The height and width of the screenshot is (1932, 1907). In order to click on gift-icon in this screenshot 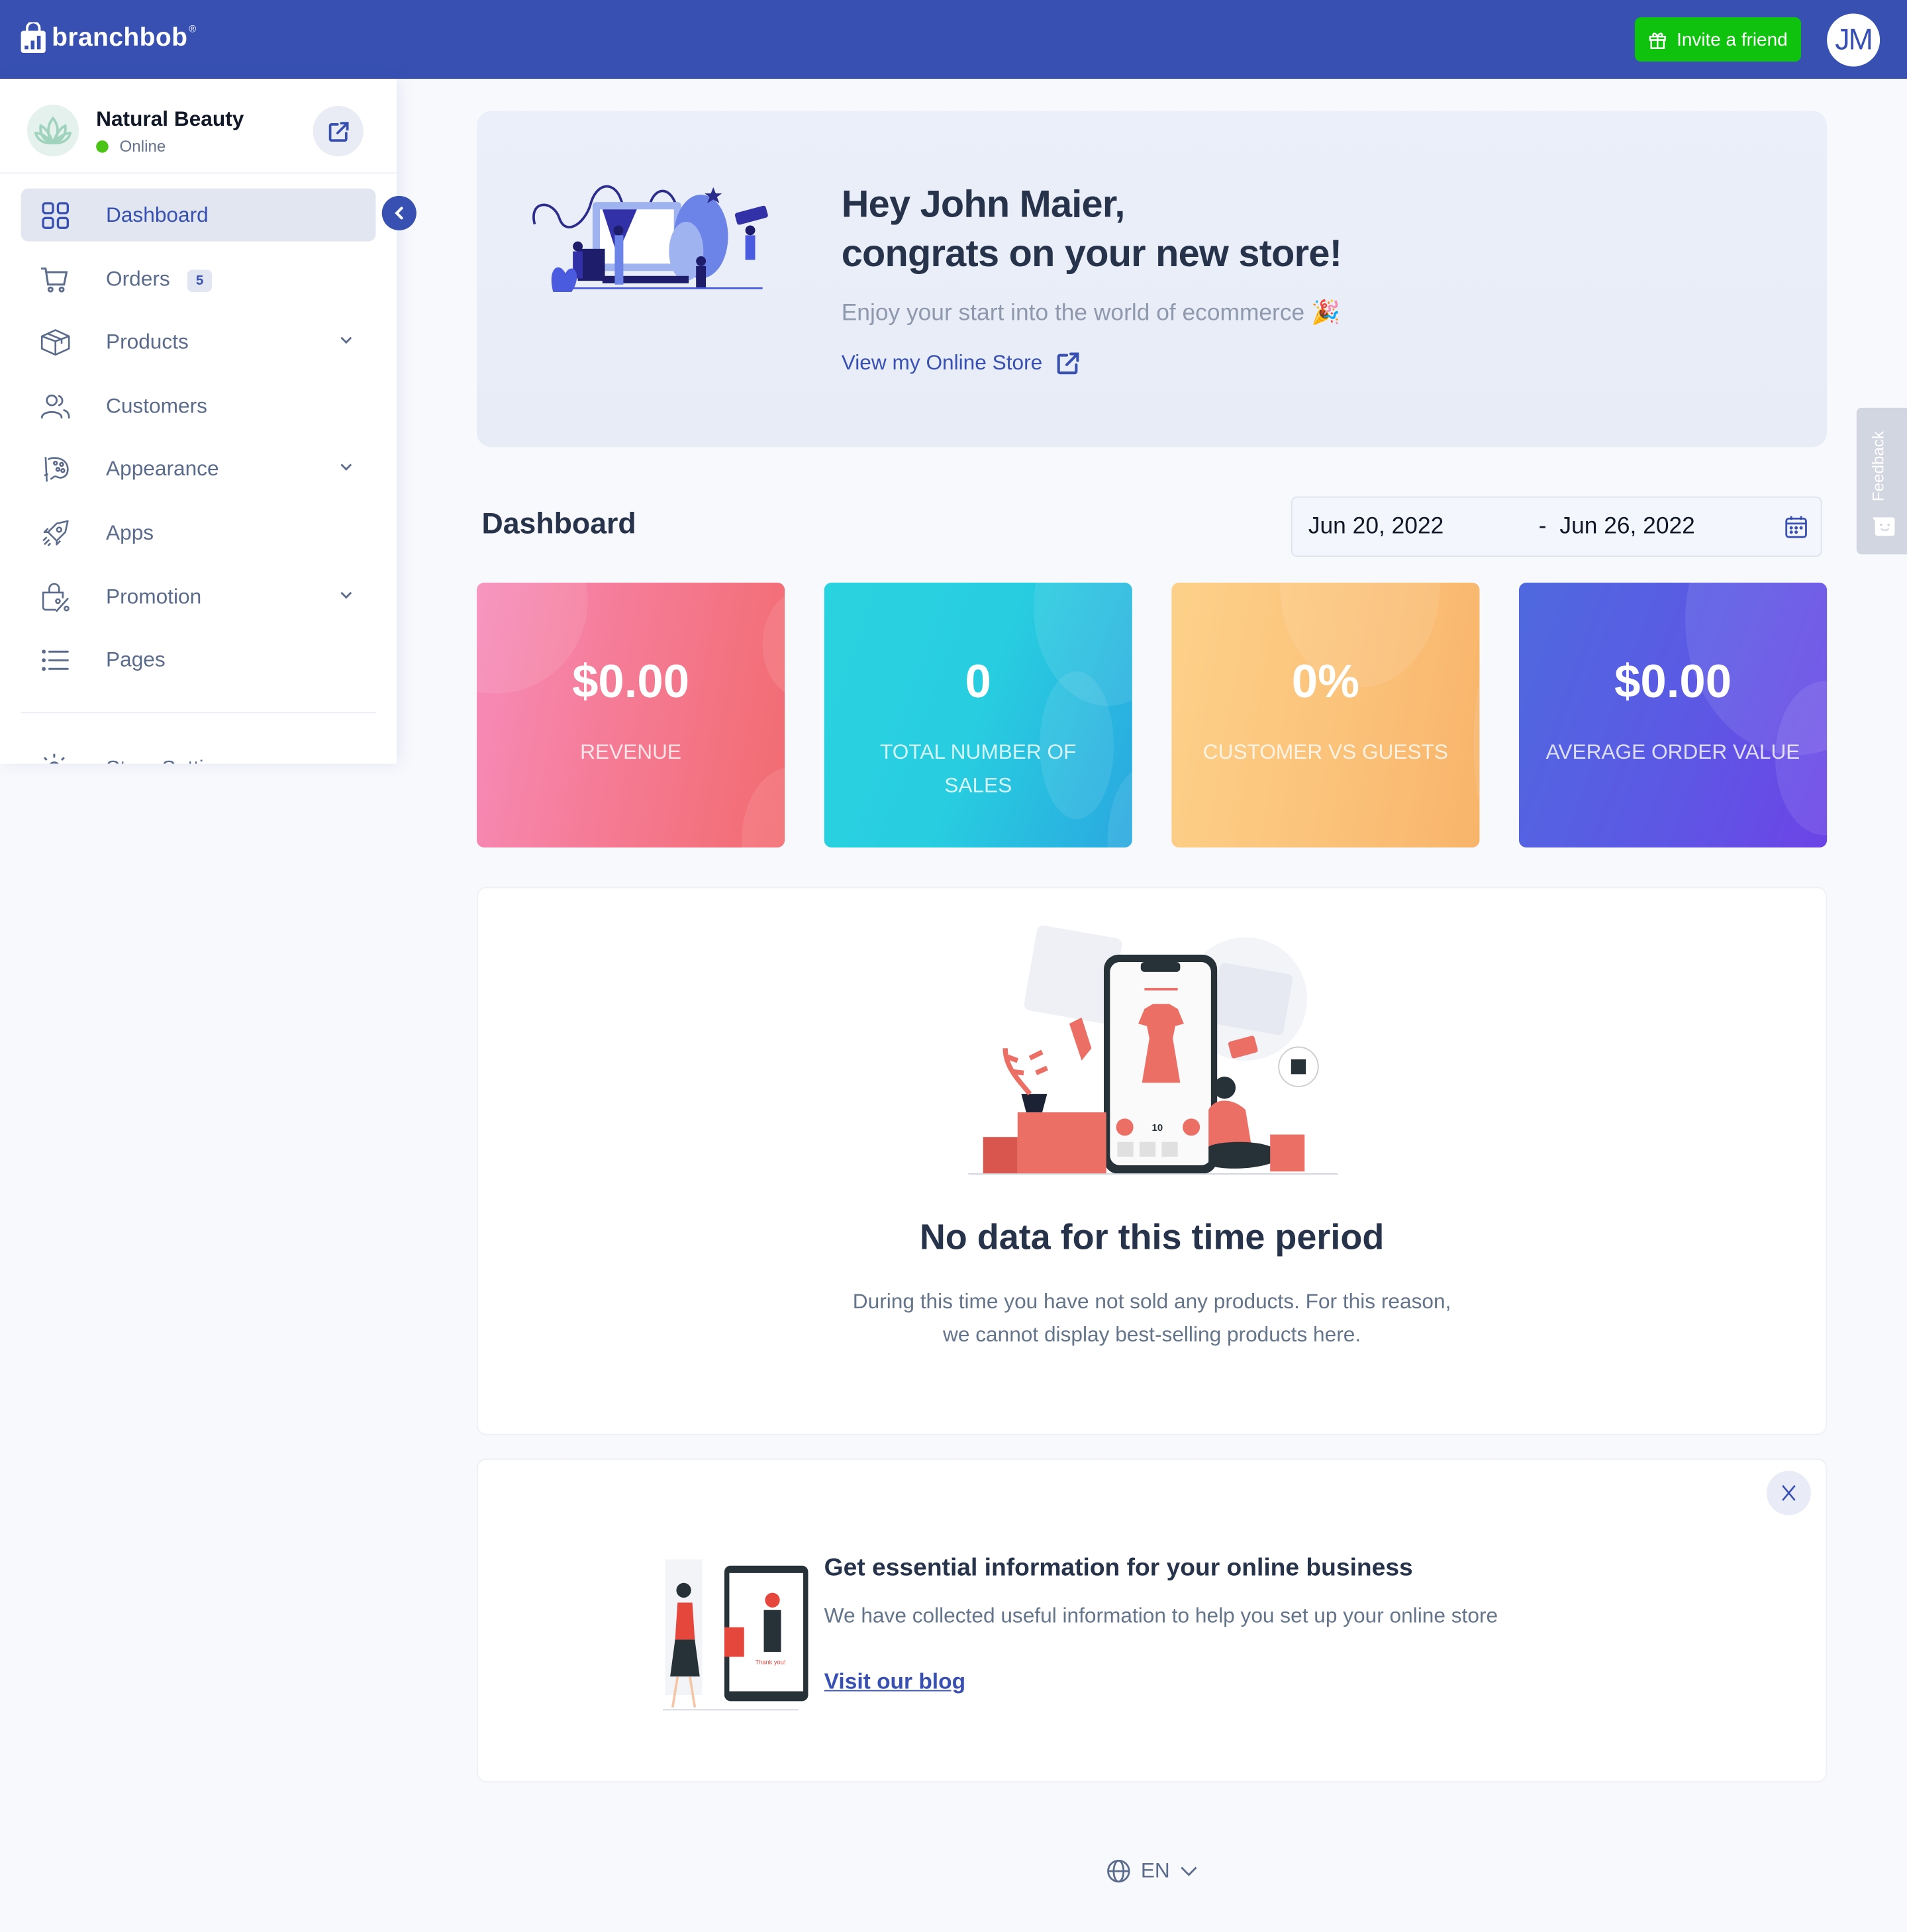, I will do `click(1657, 40)`.